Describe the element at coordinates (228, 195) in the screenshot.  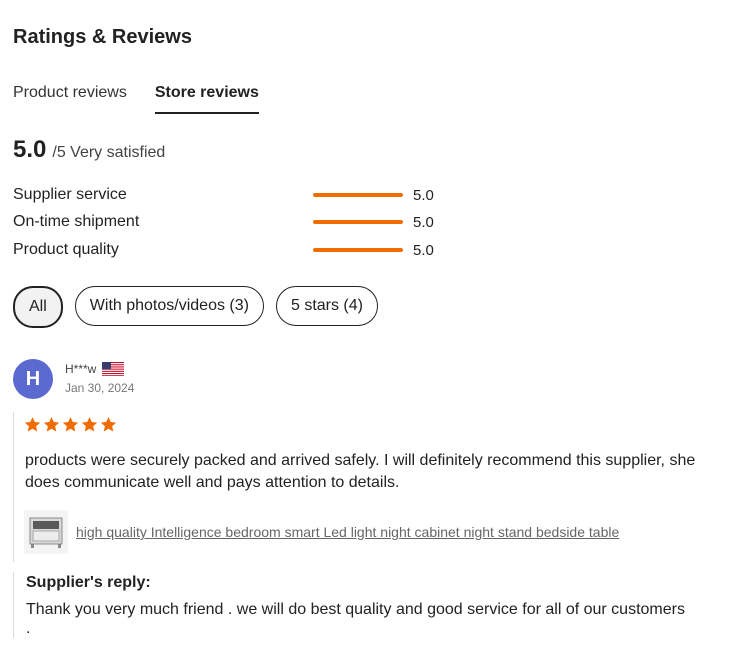
I see `metric-supplier-service: Supplier service 5.0` at that location.